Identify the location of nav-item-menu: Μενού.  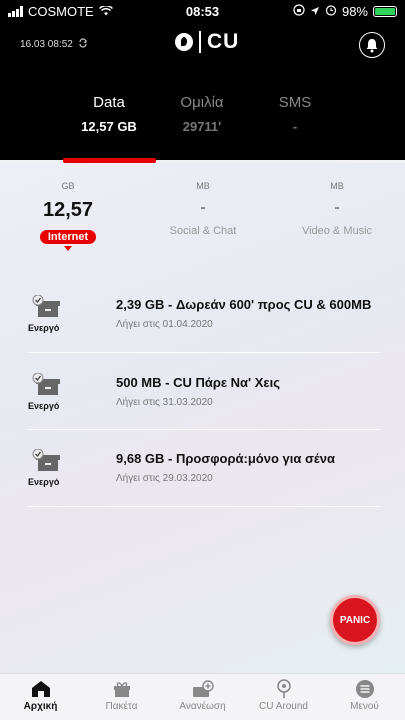
(364, 695).